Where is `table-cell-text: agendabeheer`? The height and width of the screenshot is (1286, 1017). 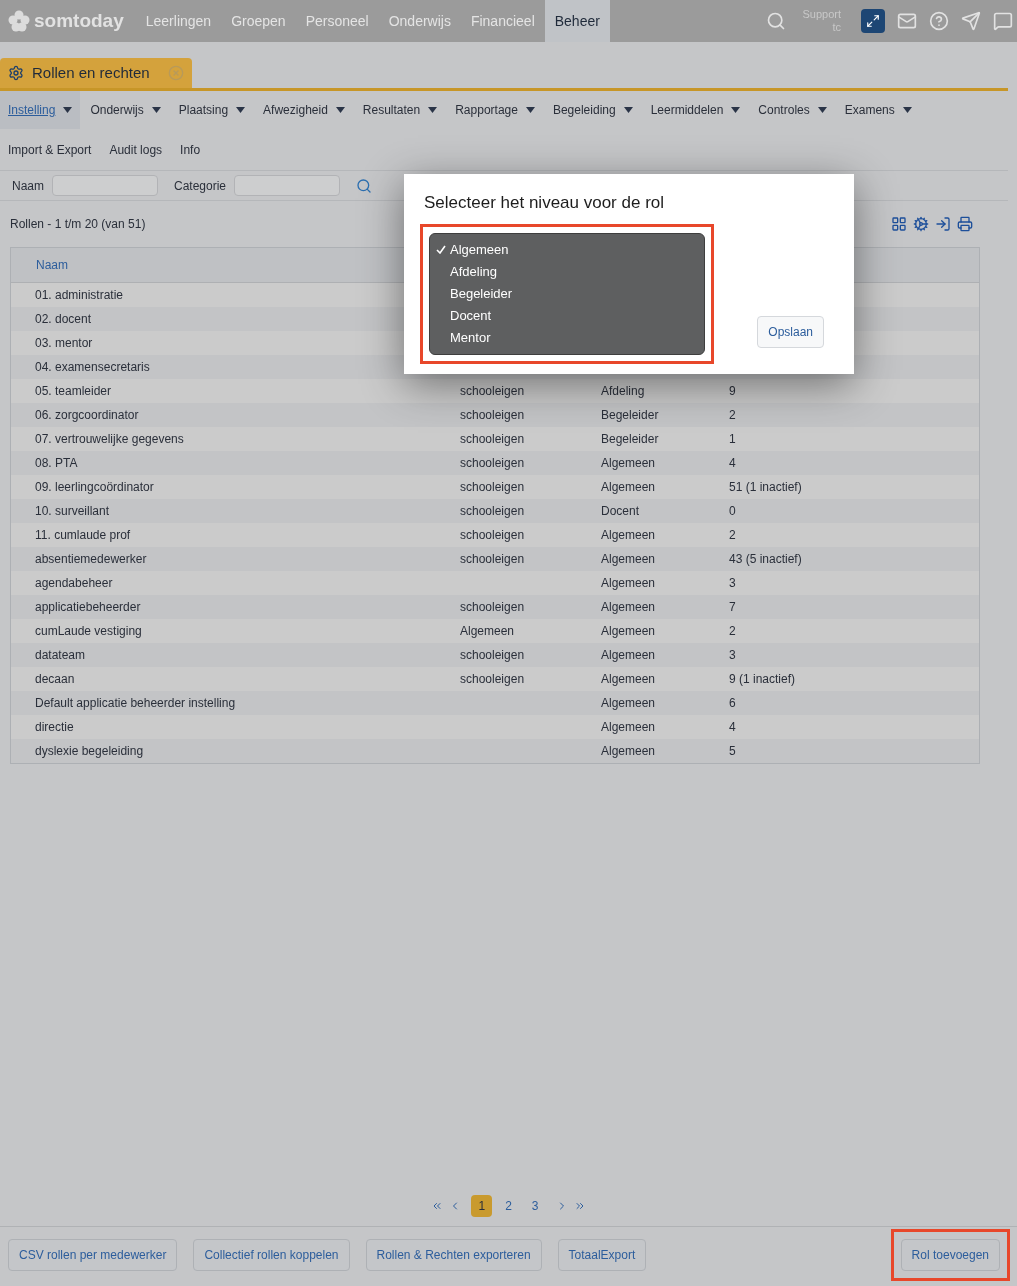
table-cell-text: agendabeheer is located at coordinates (74, 583).